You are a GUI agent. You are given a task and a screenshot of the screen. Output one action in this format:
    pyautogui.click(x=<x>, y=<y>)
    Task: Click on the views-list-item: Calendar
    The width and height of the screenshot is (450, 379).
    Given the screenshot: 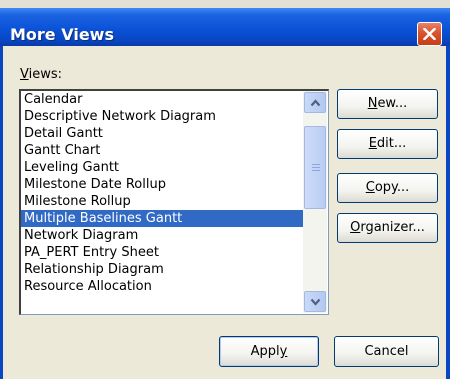 What is the action you would take?
    pyautogui.click(x=162, y=99)
    